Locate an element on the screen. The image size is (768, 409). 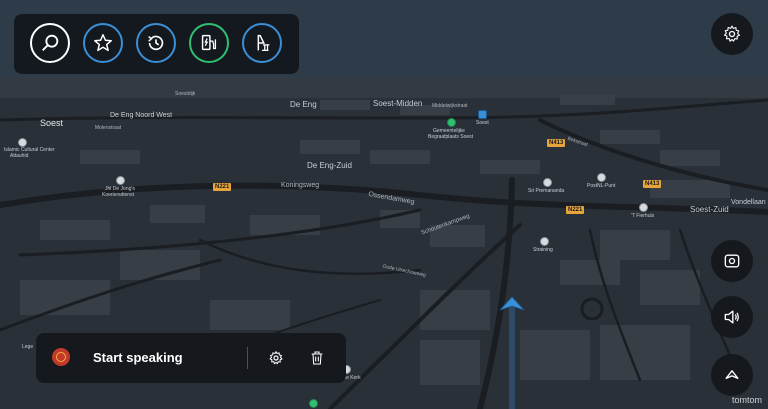
navigation-menu-button is located at coordinates (732, 375).